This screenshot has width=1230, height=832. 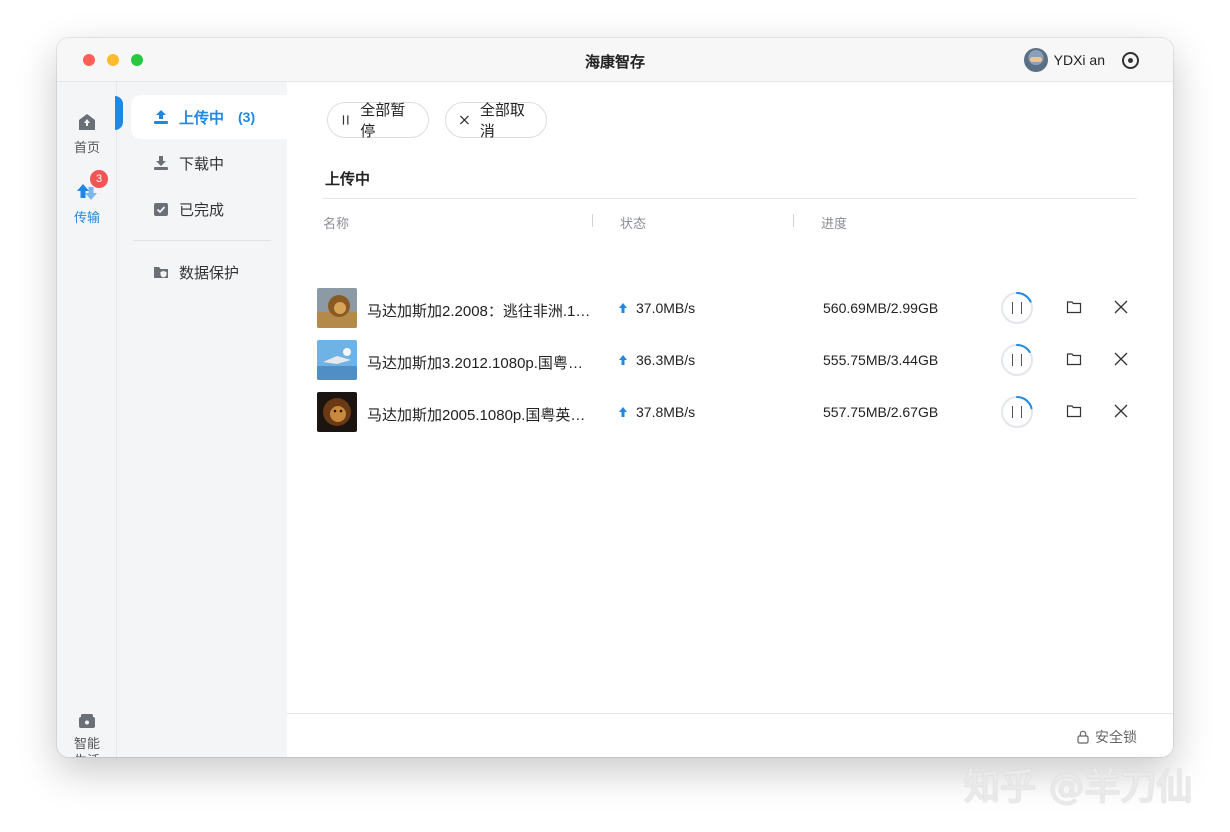 What do you see at coordinates (730, 735) in the screenshot?
I see `footer-bar: 安全锁` at bounding box center [730, 735].